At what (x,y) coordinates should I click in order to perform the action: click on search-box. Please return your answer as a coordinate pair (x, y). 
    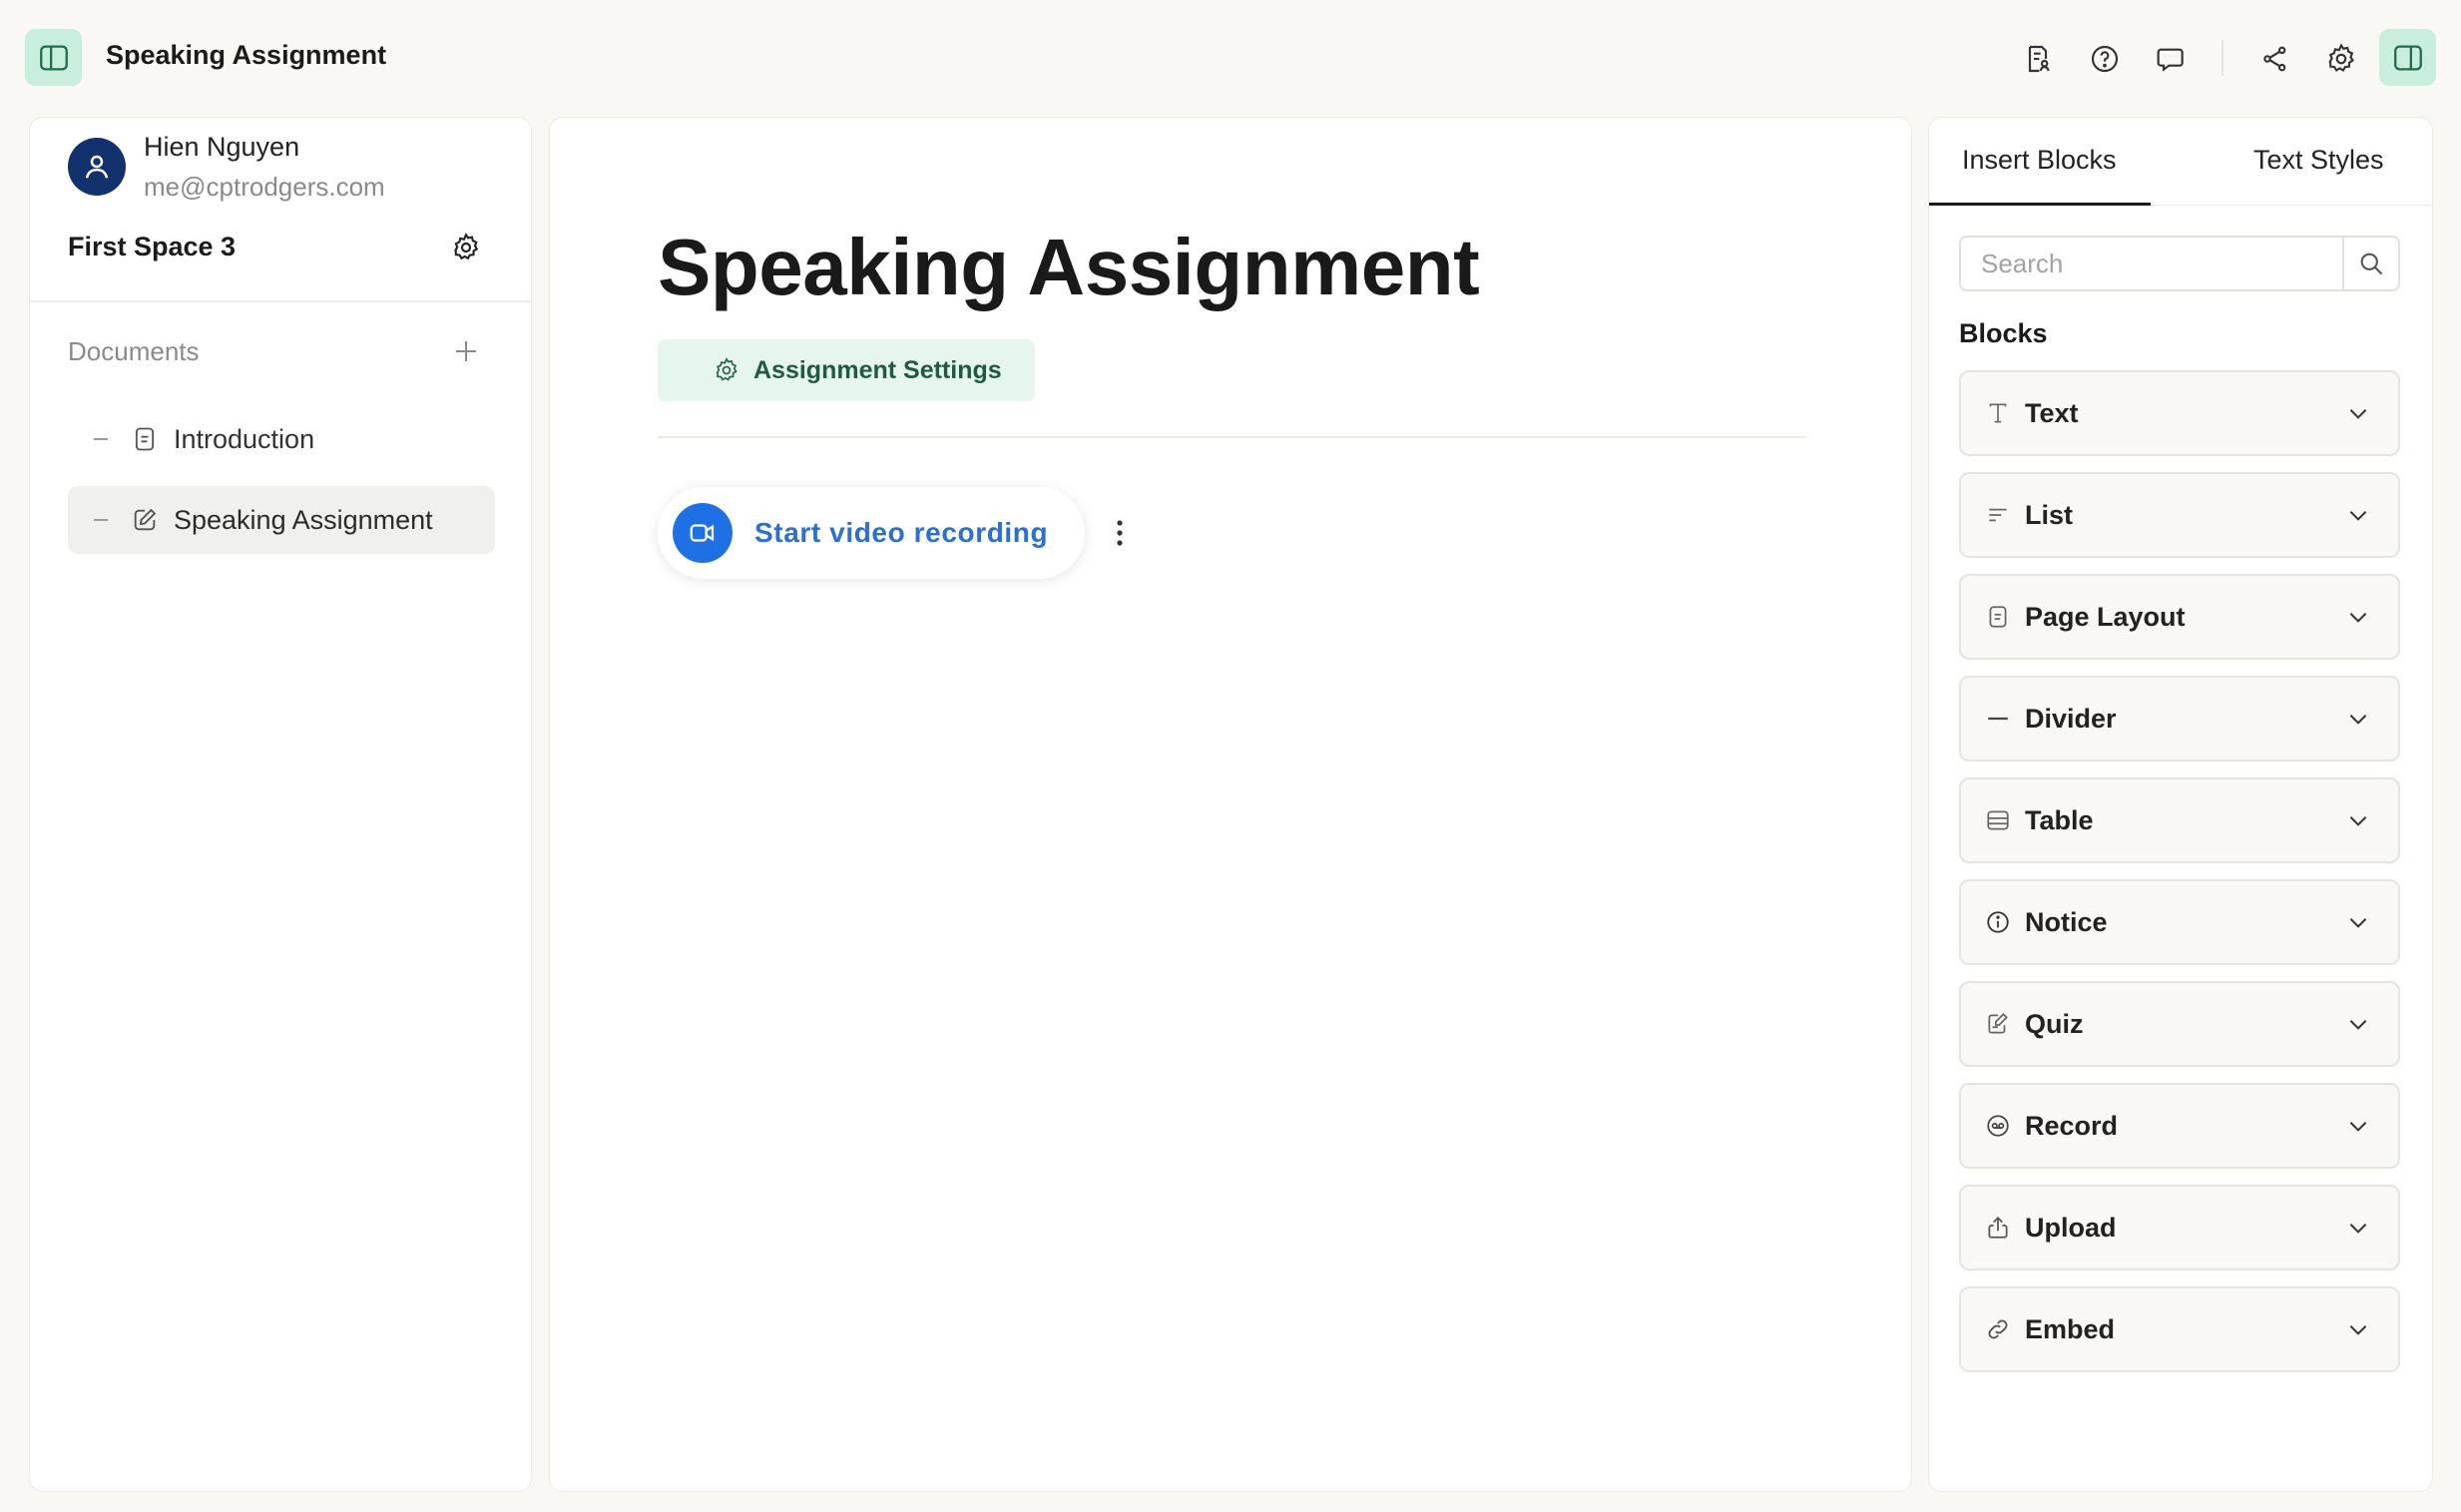
    Looking at the image, I should click on (2180, 263).